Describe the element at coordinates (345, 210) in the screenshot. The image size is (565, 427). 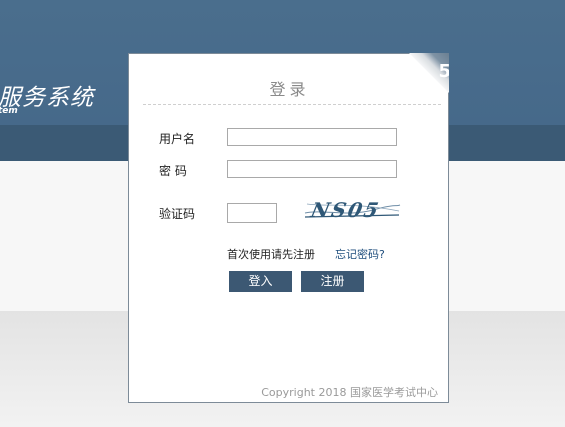
I see `captcha-text: NS05` at that location.